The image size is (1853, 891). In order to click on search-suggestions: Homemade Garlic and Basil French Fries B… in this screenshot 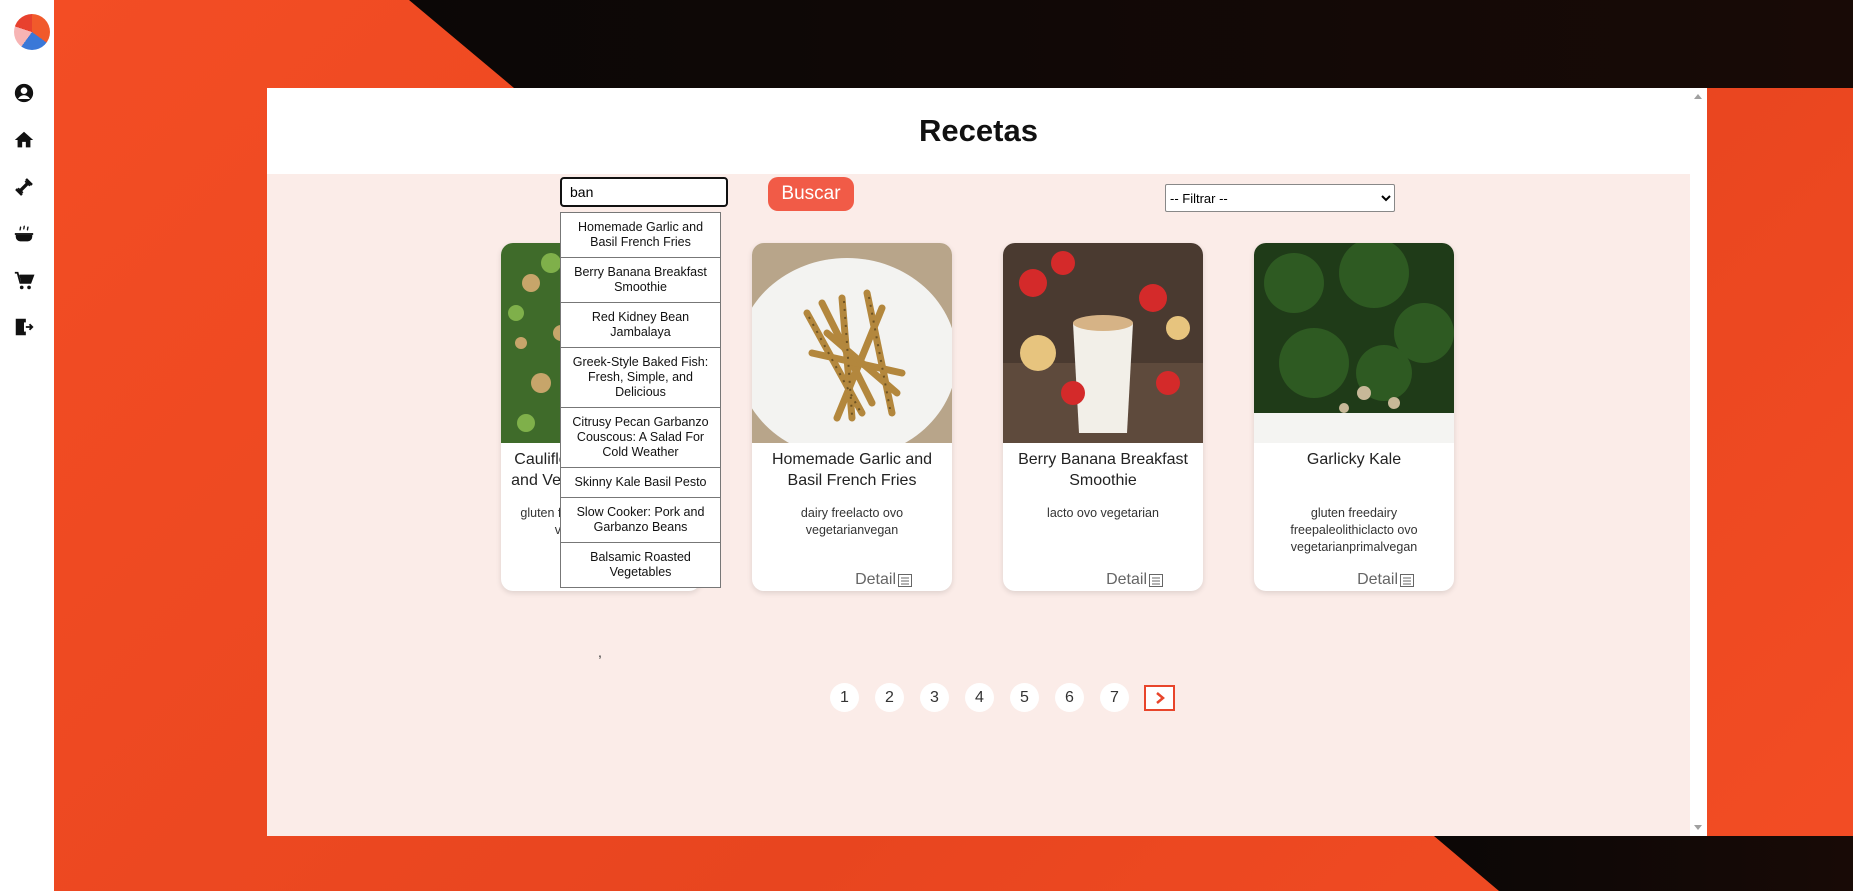, I will do `click(640, 400)`.